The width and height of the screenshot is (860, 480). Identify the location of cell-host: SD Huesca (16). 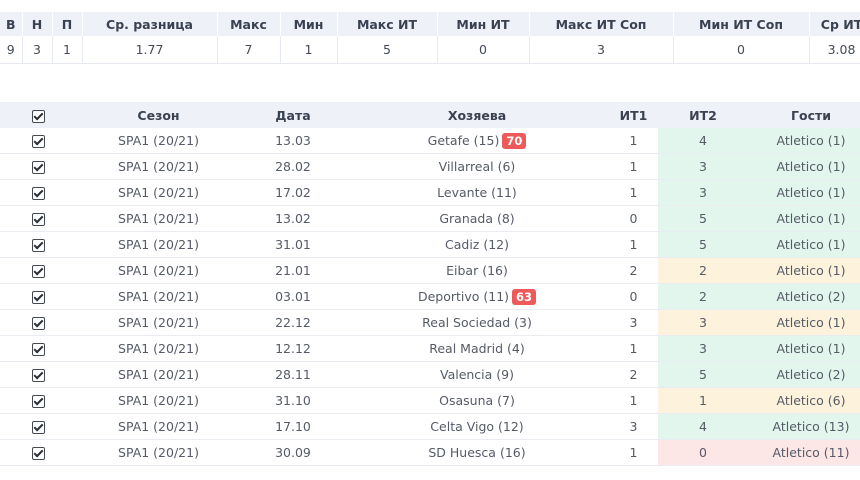
(477, 452).